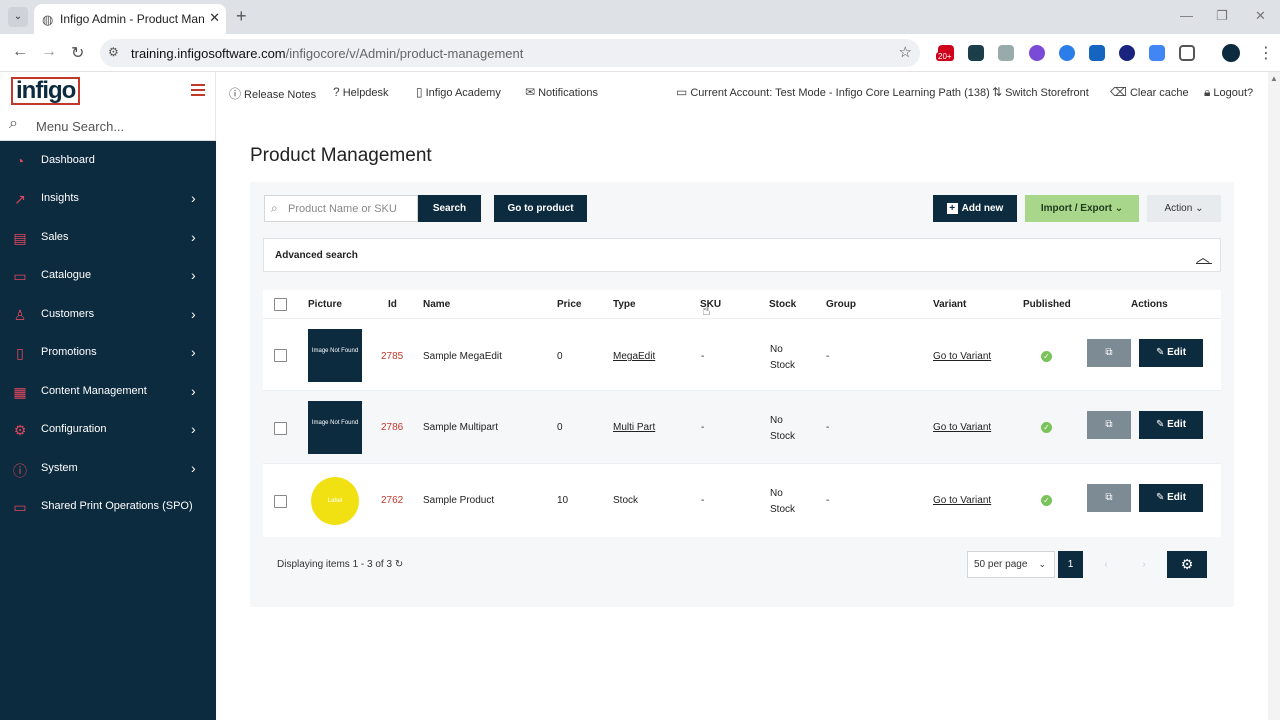 The height and width of the screenshot is (720, 1280). What do you see at coordinates (399, 564) in the screenshot?
I see `refresh-icon: ↻` at bounding box center [399, 564].